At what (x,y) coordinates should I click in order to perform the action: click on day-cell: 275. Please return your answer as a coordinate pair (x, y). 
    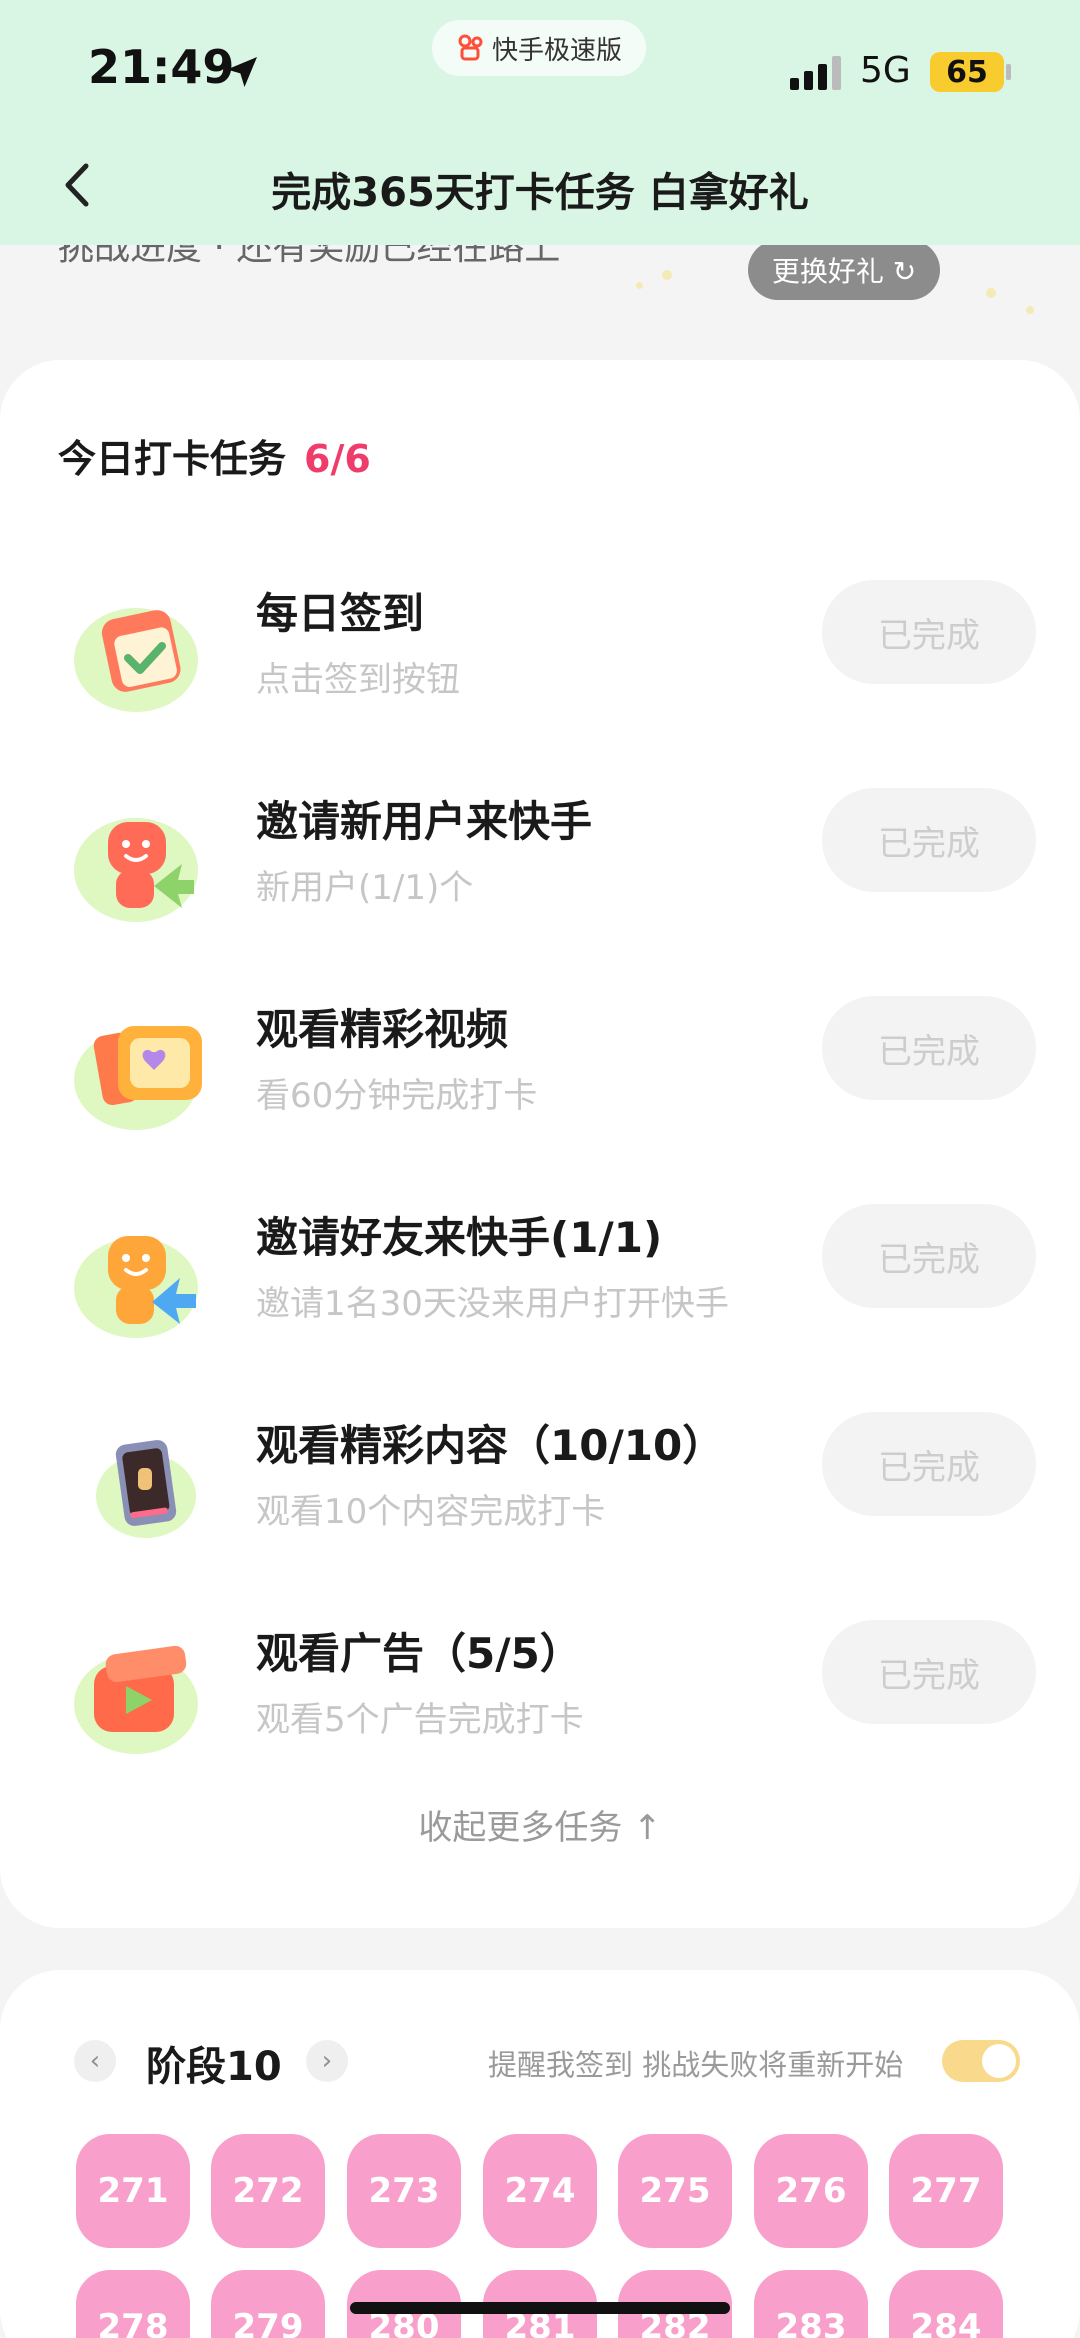
    Looking at the image, I should click on (675, 2191).